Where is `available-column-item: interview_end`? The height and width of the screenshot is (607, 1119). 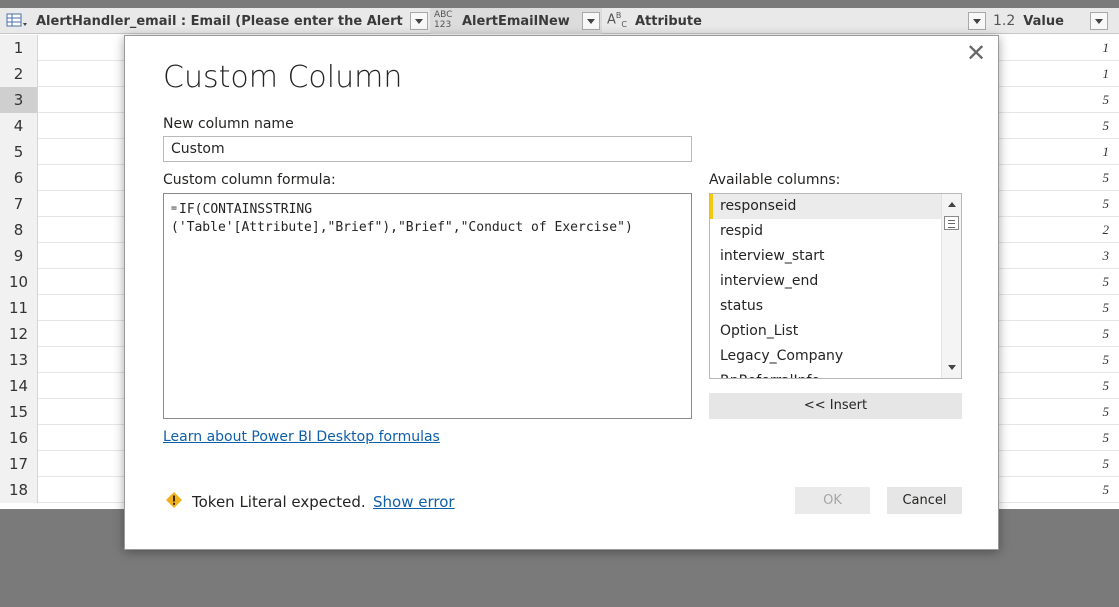 available-column-item: interview_end is located at coordinates (835, 281).